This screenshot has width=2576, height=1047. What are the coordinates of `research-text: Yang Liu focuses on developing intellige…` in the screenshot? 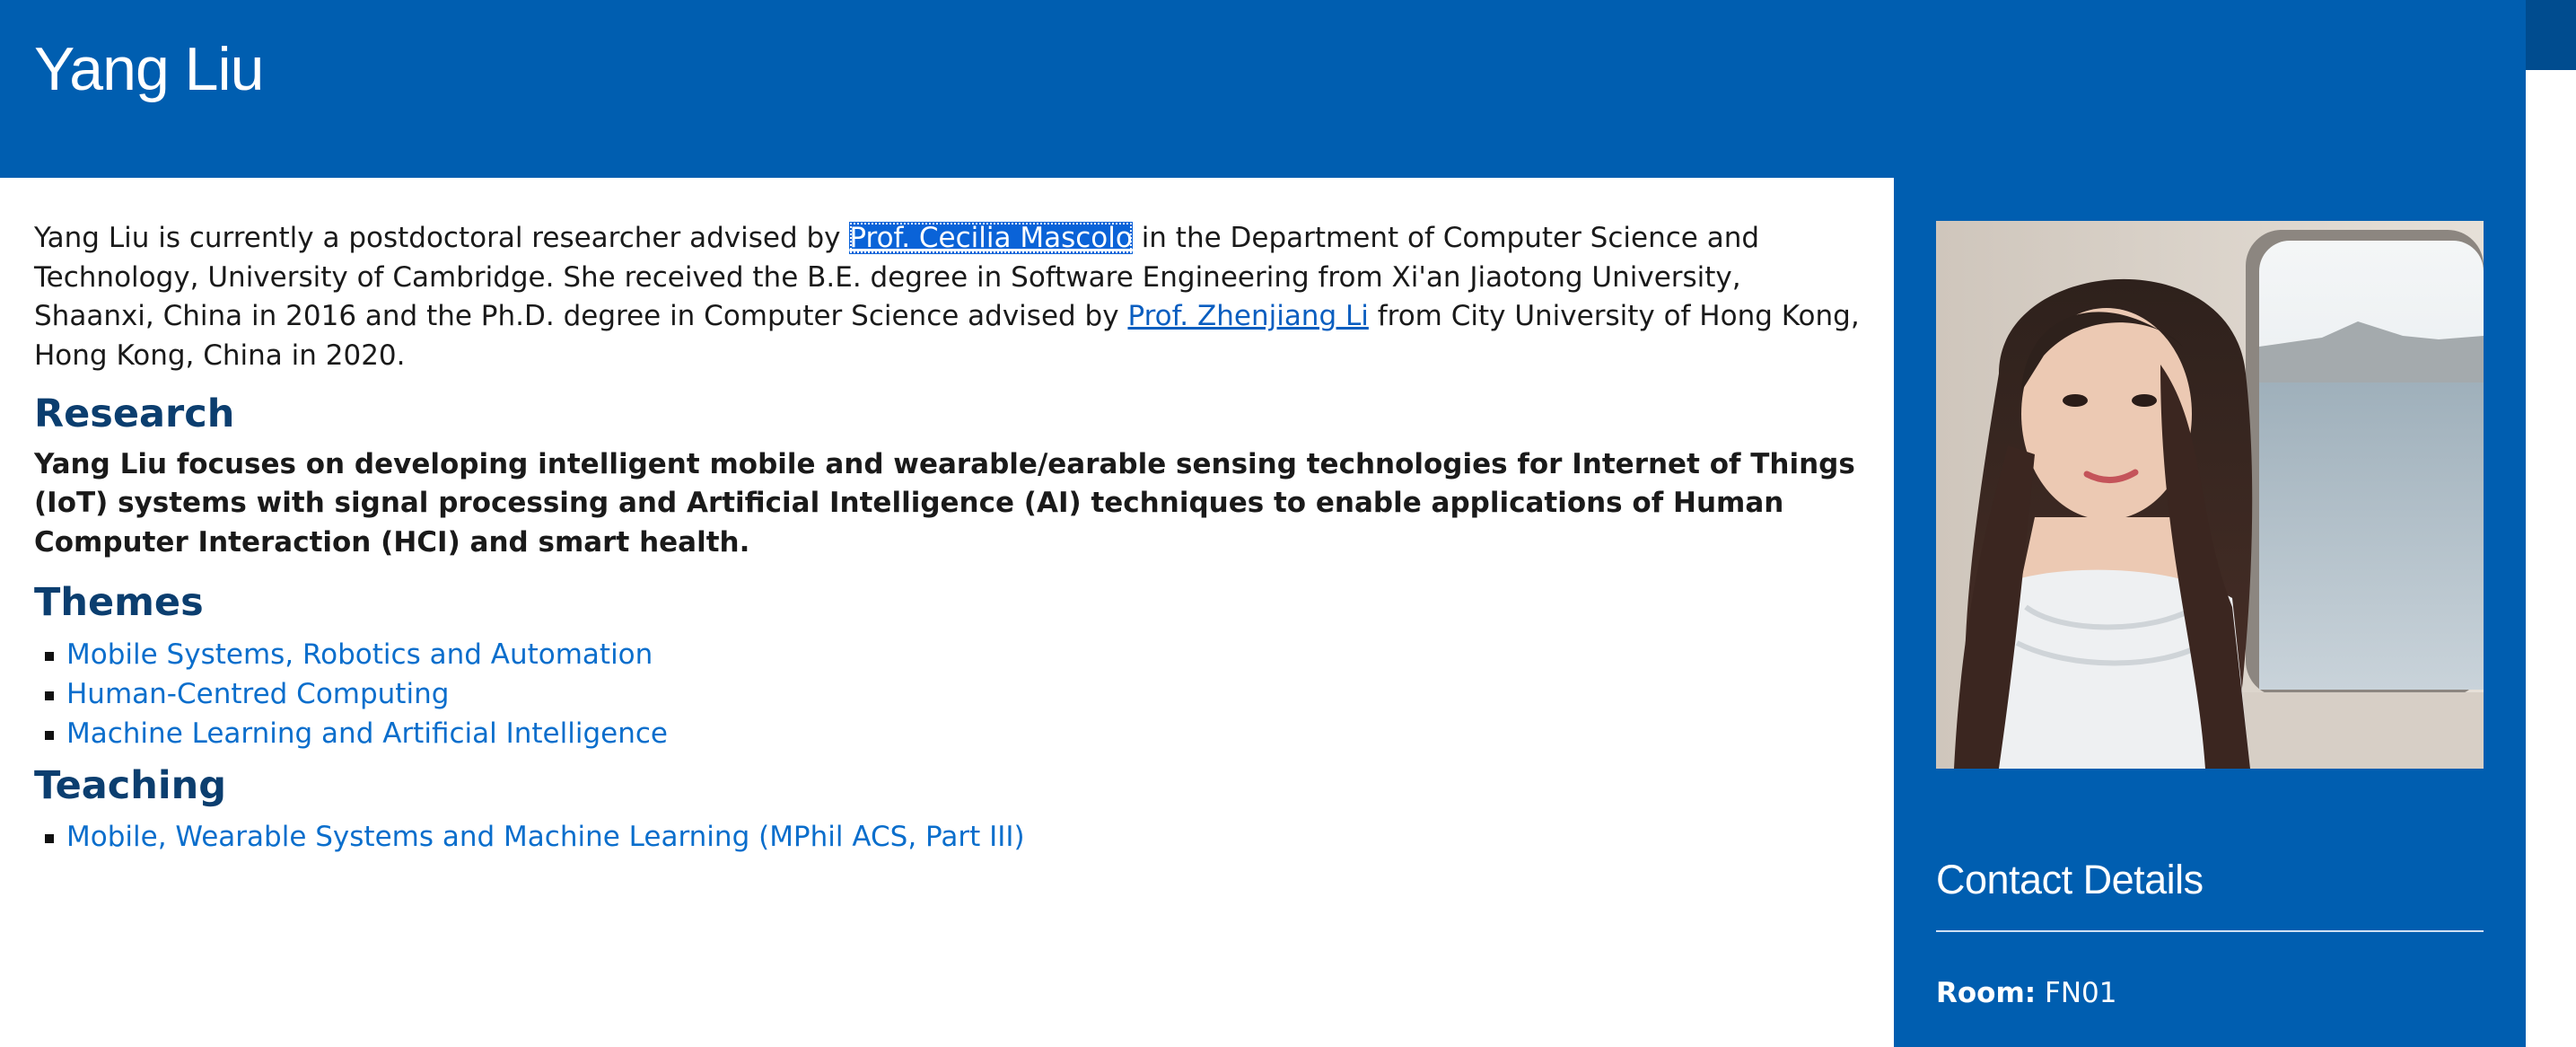 It's located at (944, 503).